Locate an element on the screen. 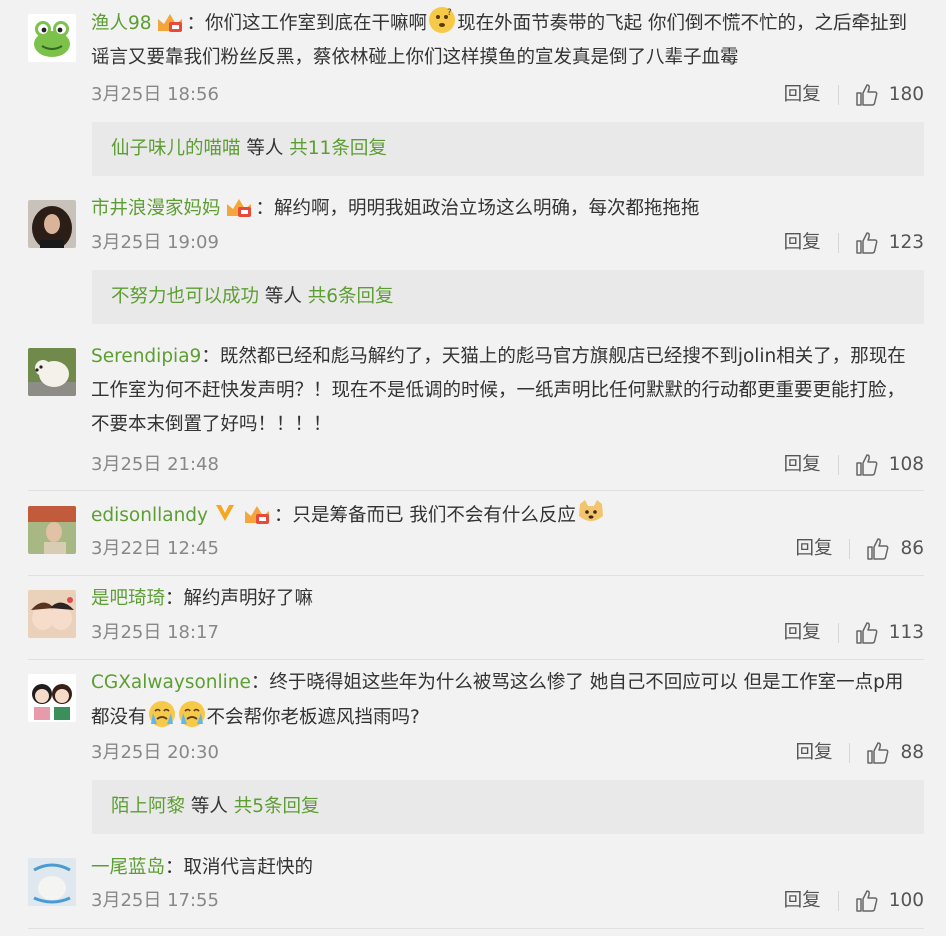 The image size is (946, 936). reply-count-link: 共6条回复 is located at coordinates (351, 296).